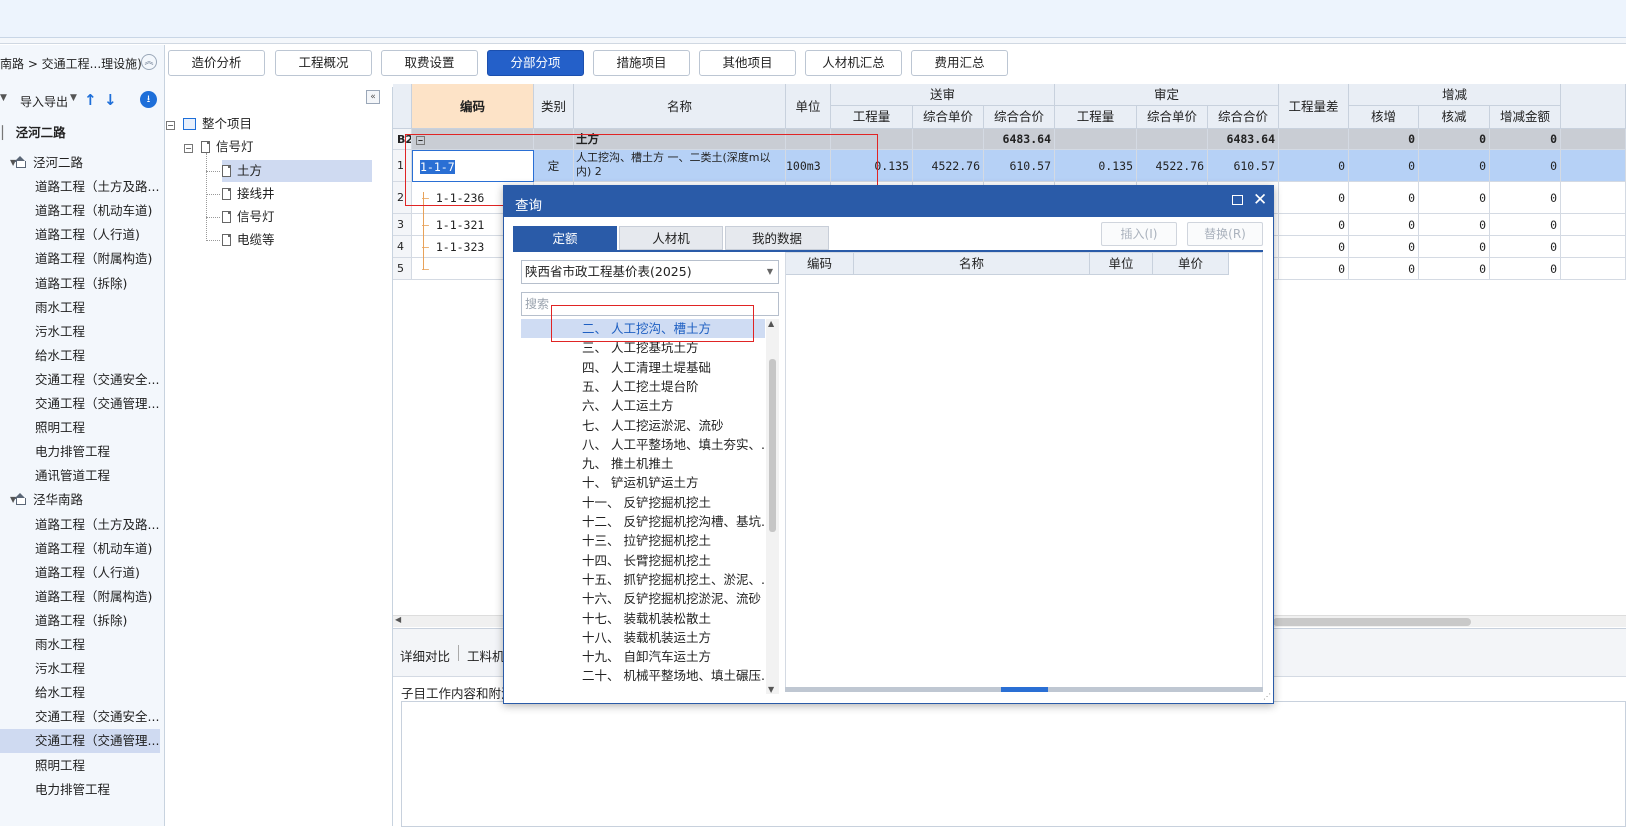 This screenshot has width=1626, height=827. I want to click on tab-fee-summary: 费用汇总, so click(959, 63).